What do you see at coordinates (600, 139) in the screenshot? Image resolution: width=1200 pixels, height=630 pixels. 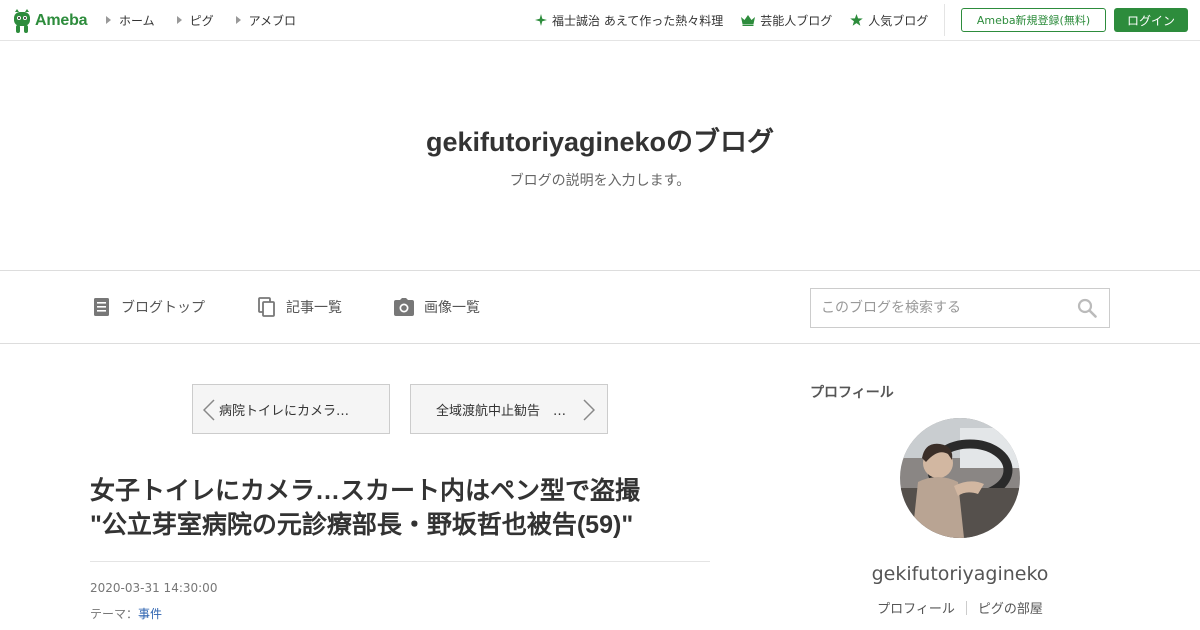 I see `blog-title: gekifutoriyaginekoのブログ` at bounding box center [600, 139].